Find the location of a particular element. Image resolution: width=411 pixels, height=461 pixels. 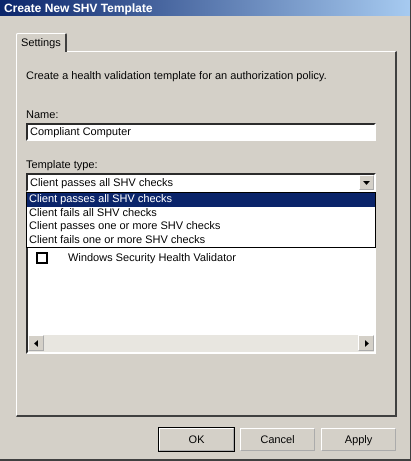

scroll-left-icon is located at coordinates (36, 343).